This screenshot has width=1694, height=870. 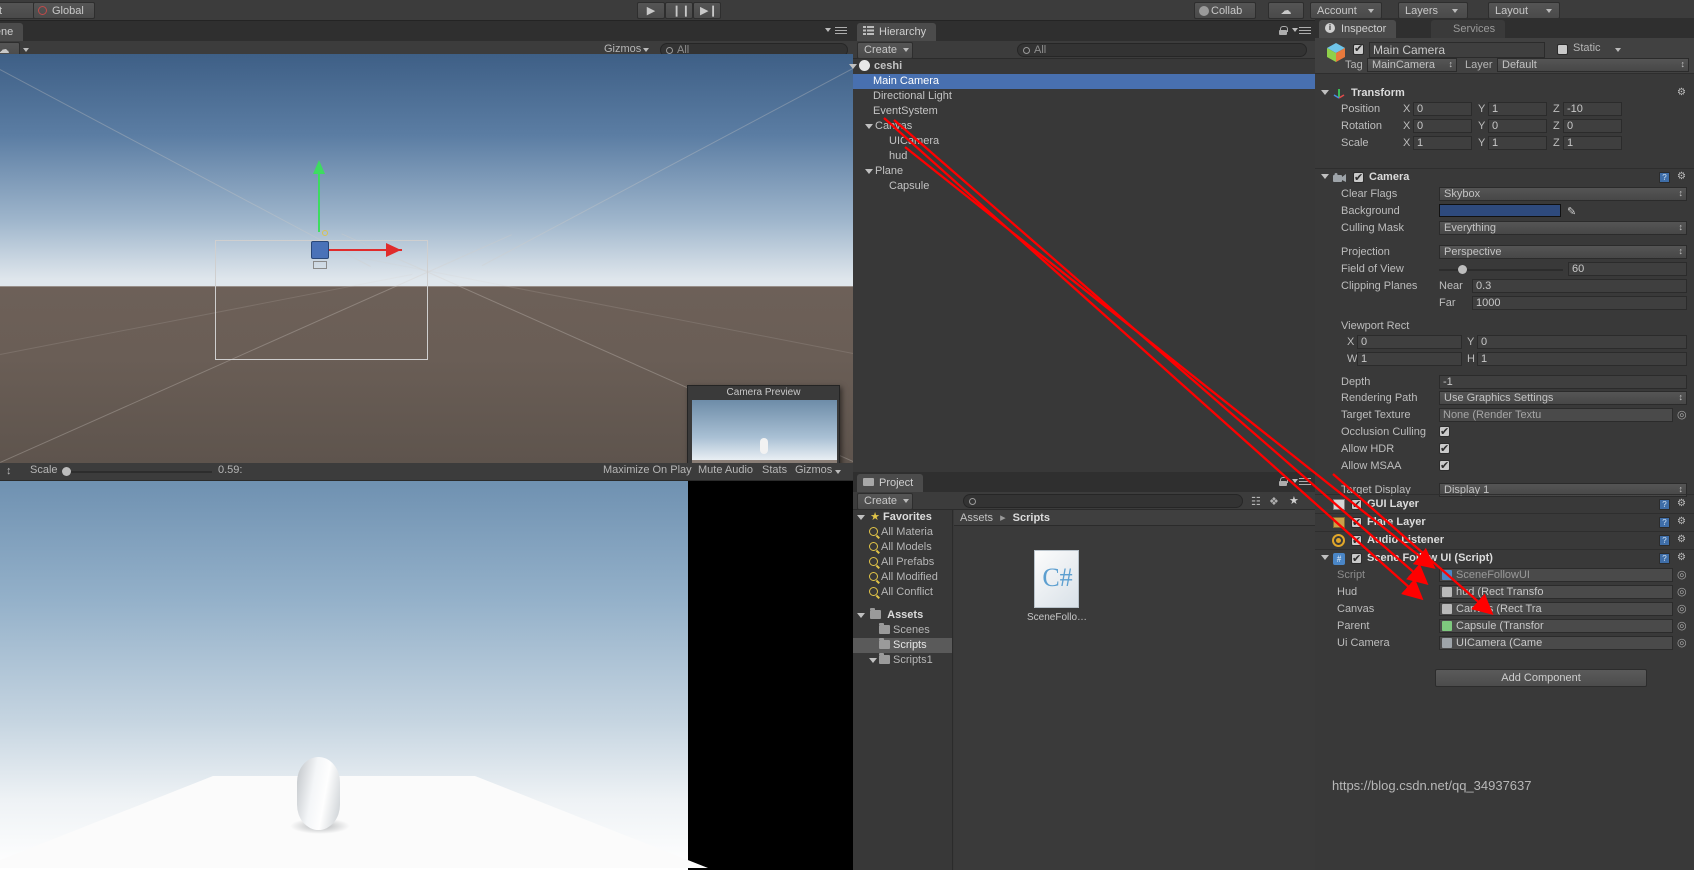 I want to click on script-field-value: Canvas (Rect Tra, so click(x=1556, y=609).